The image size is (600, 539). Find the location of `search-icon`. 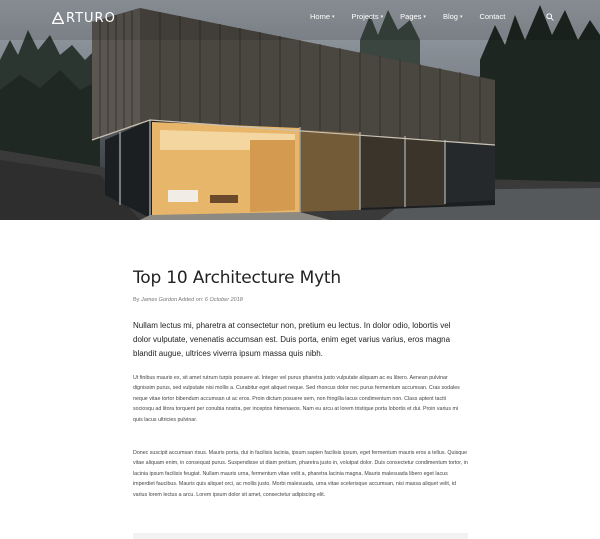

search-icon is located at coordinates (550, 17).